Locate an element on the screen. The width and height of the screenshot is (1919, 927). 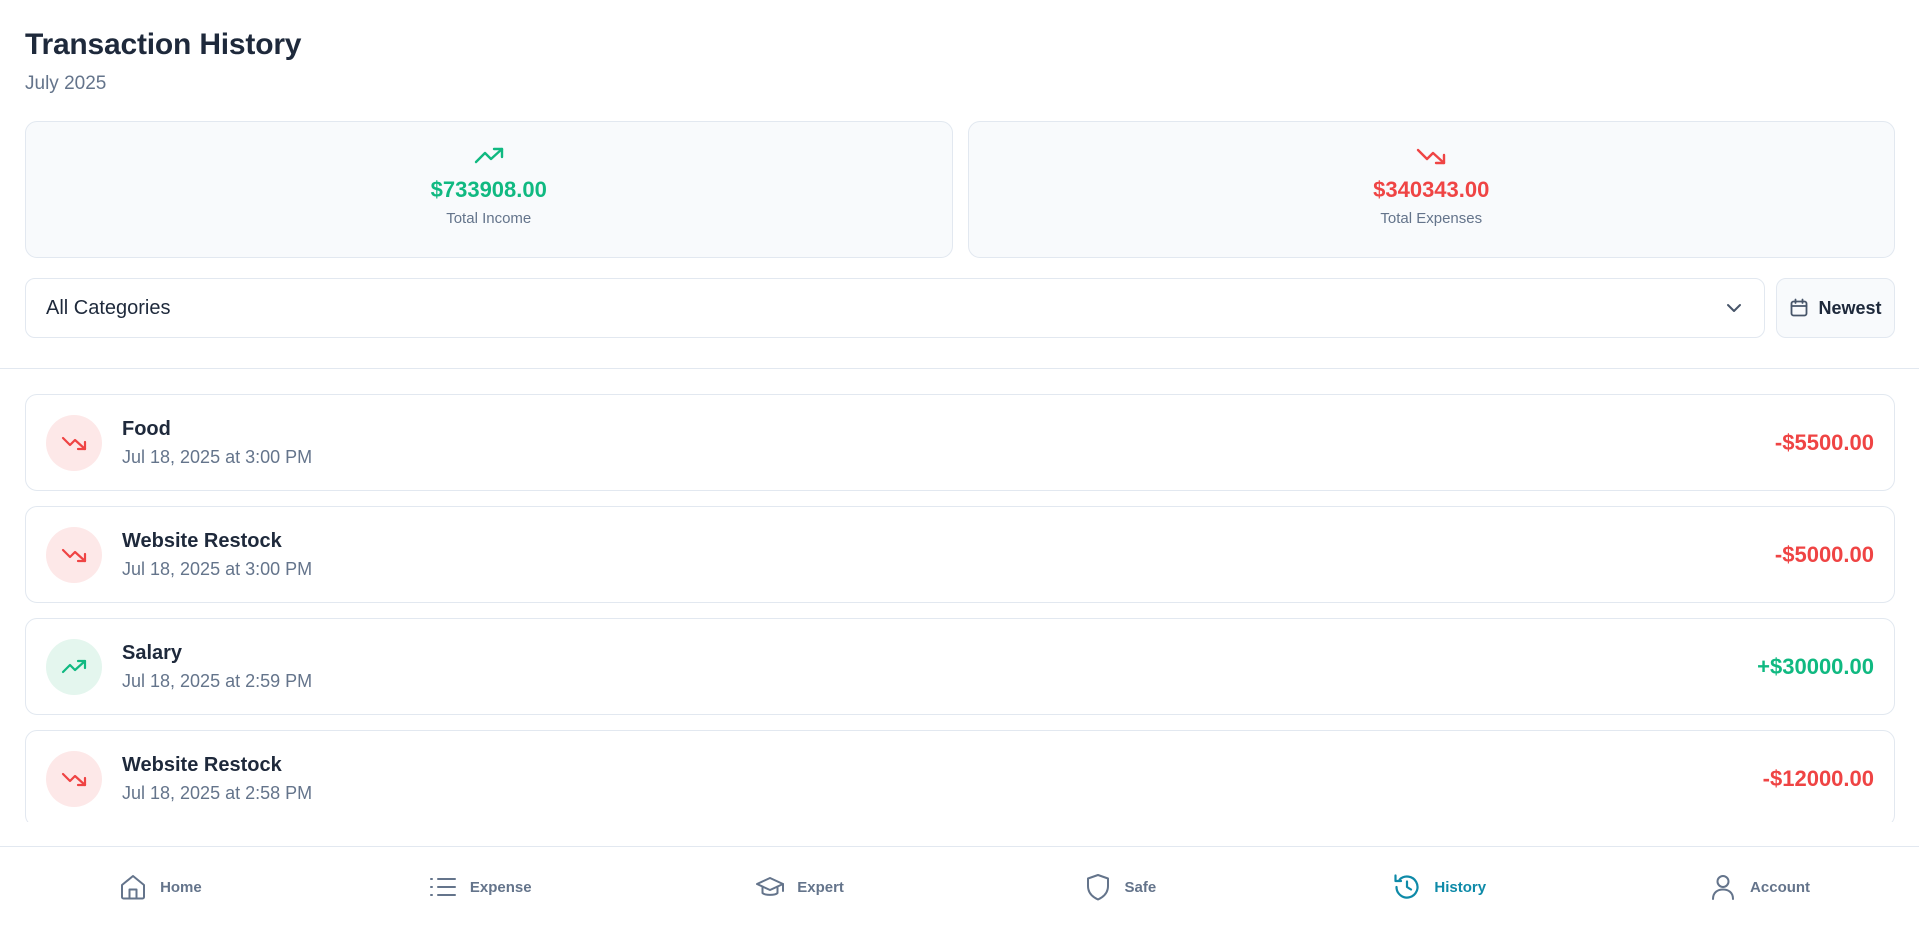
total-expenses-amount: $340343.00 is located at coordinates (1431, 189).